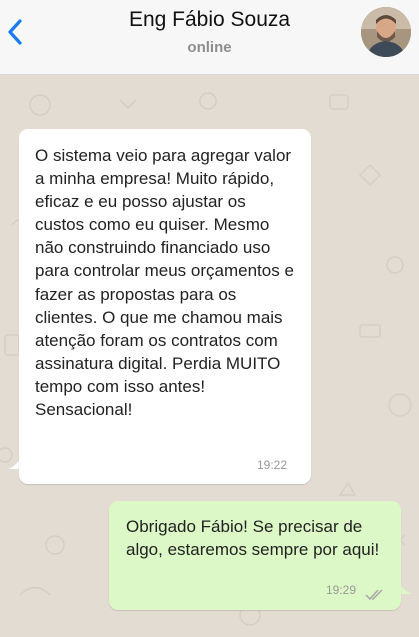  What do you see at coordinates (386, 32) in the screenshot?
I see `avatar` at bounding box center [386, 32].